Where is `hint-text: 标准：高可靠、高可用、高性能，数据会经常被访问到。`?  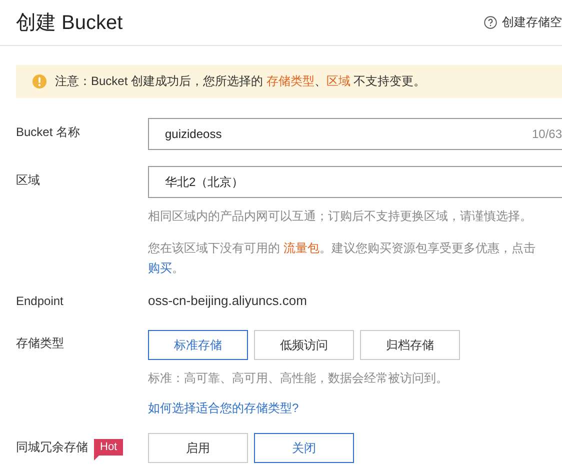 hint-text: 标准：高可靠、高可用、高性能，数据会经常被访问到。 is located at coordinates (298, 378).